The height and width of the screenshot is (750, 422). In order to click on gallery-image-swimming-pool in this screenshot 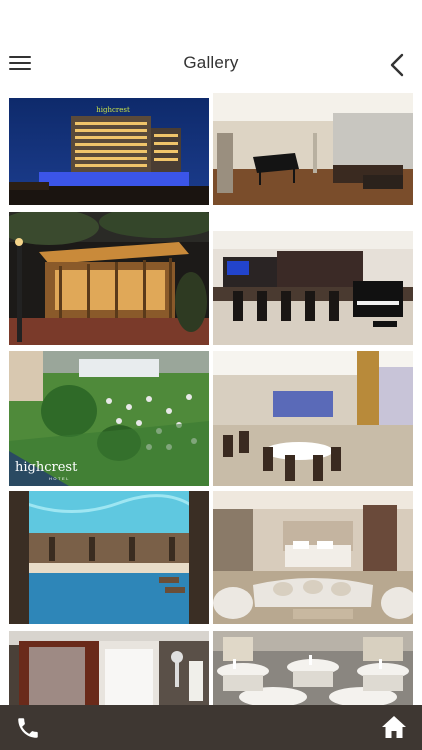, I will do `click(109, 557)`.